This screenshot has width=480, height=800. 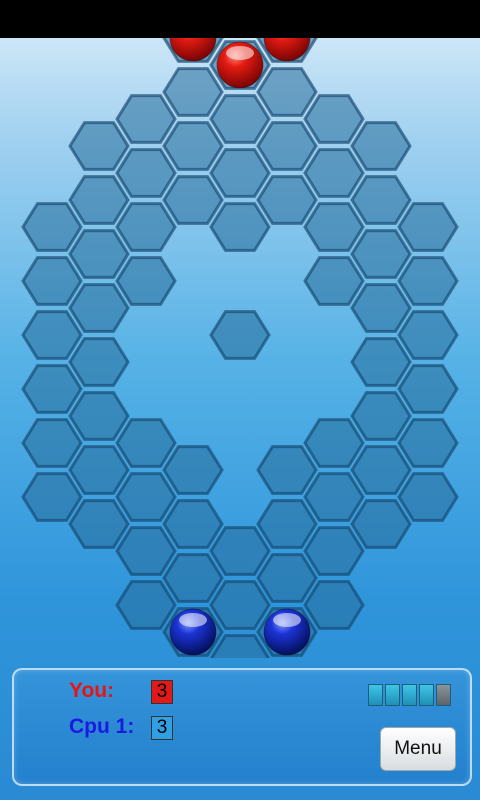 What do you see at coordinates (162, 728) in the screenshot?
I see `cpu-score: 3` at bounding box center [162, 728].